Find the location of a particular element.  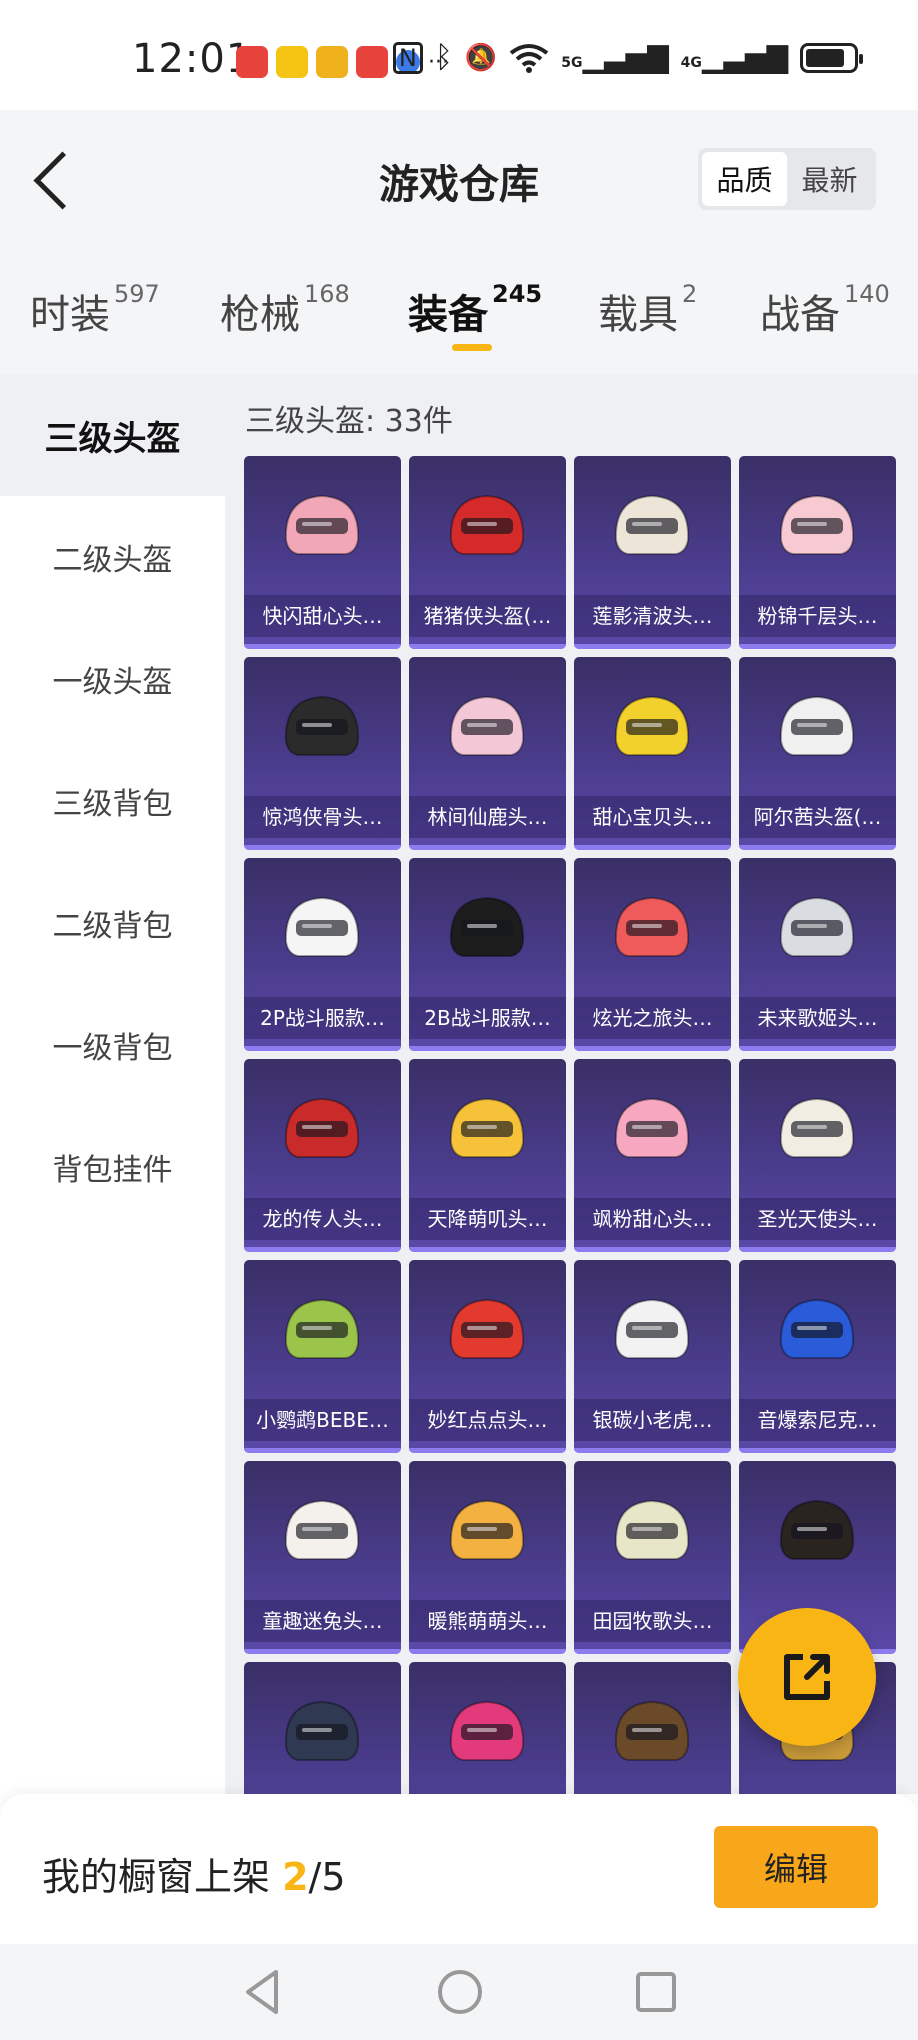

nav-home-icon is located at coordinates (460, 1992).